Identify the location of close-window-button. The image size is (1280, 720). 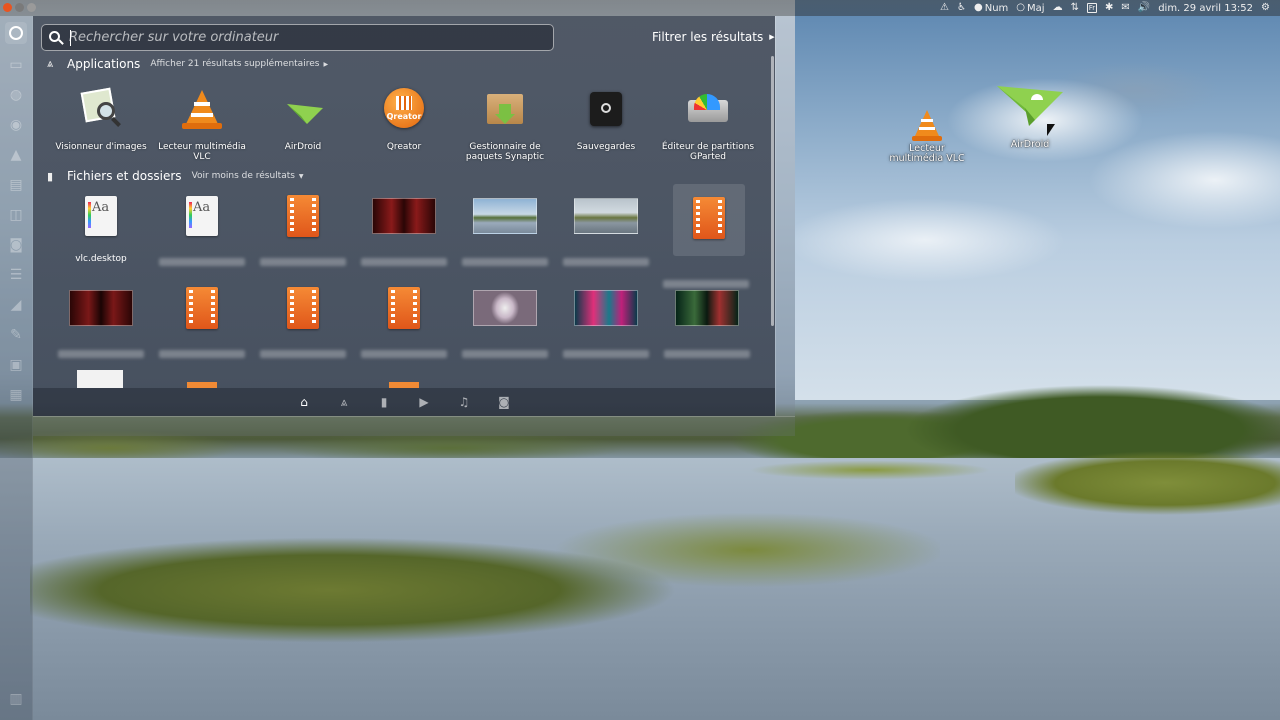
(7, 7).